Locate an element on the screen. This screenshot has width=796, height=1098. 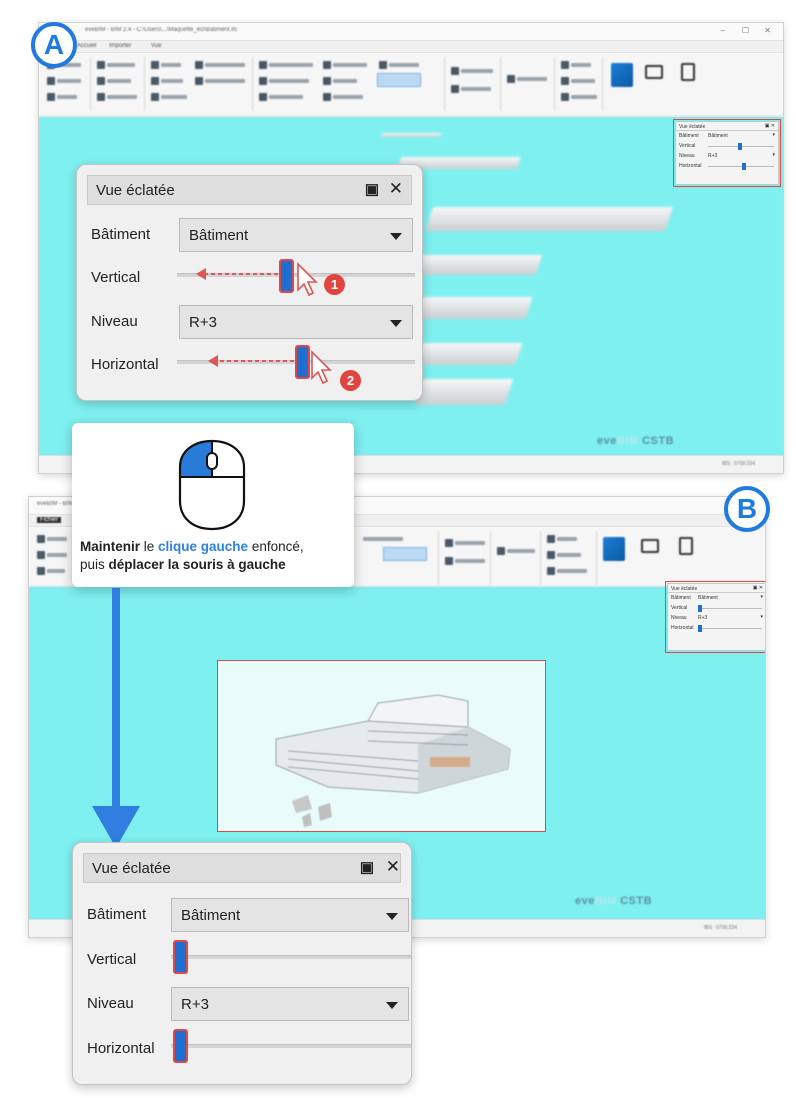
horizontal-label: Horizontal is located at coordinates (121, 1048).